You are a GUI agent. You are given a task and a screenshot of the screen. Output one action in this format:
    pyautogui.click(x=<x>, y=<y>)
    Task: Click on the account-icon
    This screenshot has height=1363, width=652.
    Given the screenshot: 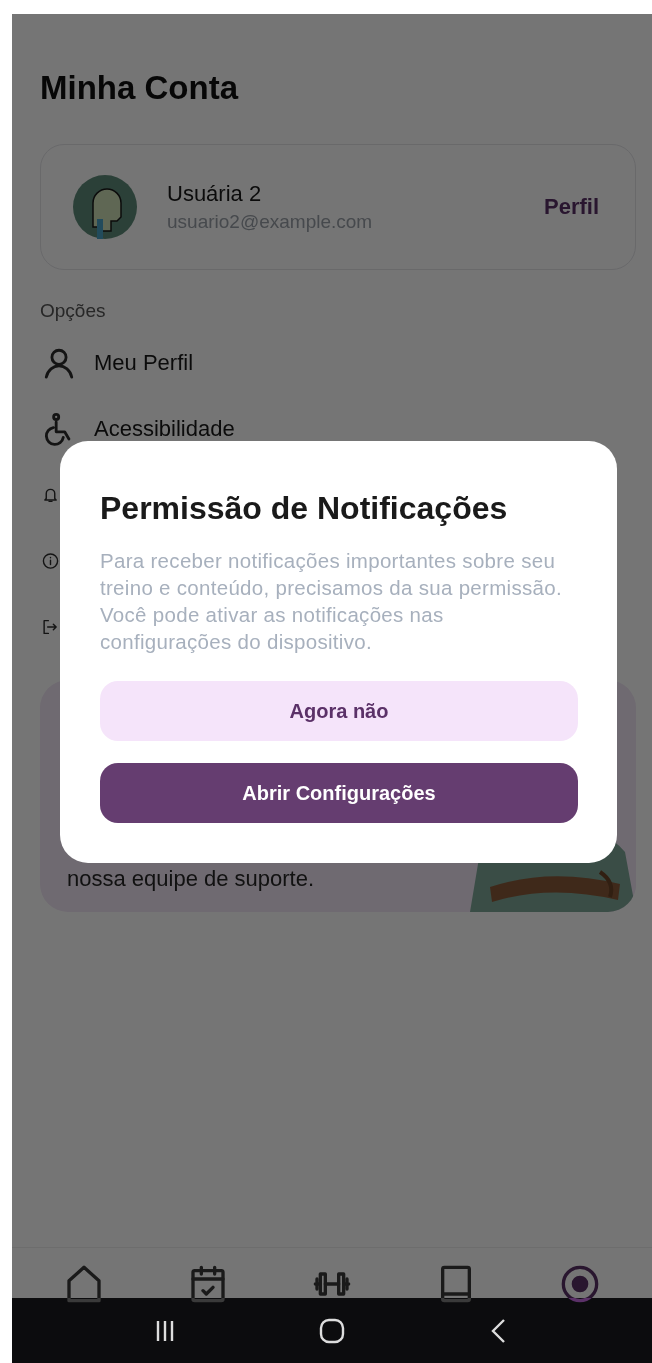 What is the action you would take?
    pyautogui.click(x=580, y=1284)
    